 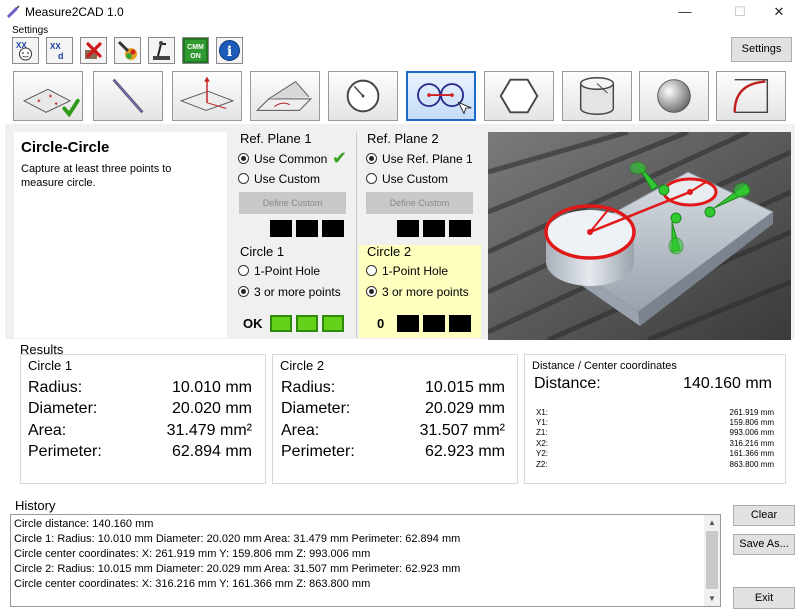 I want to click on circle-2-three-points-radio: 3 or more points, so click(x=417, y=292).